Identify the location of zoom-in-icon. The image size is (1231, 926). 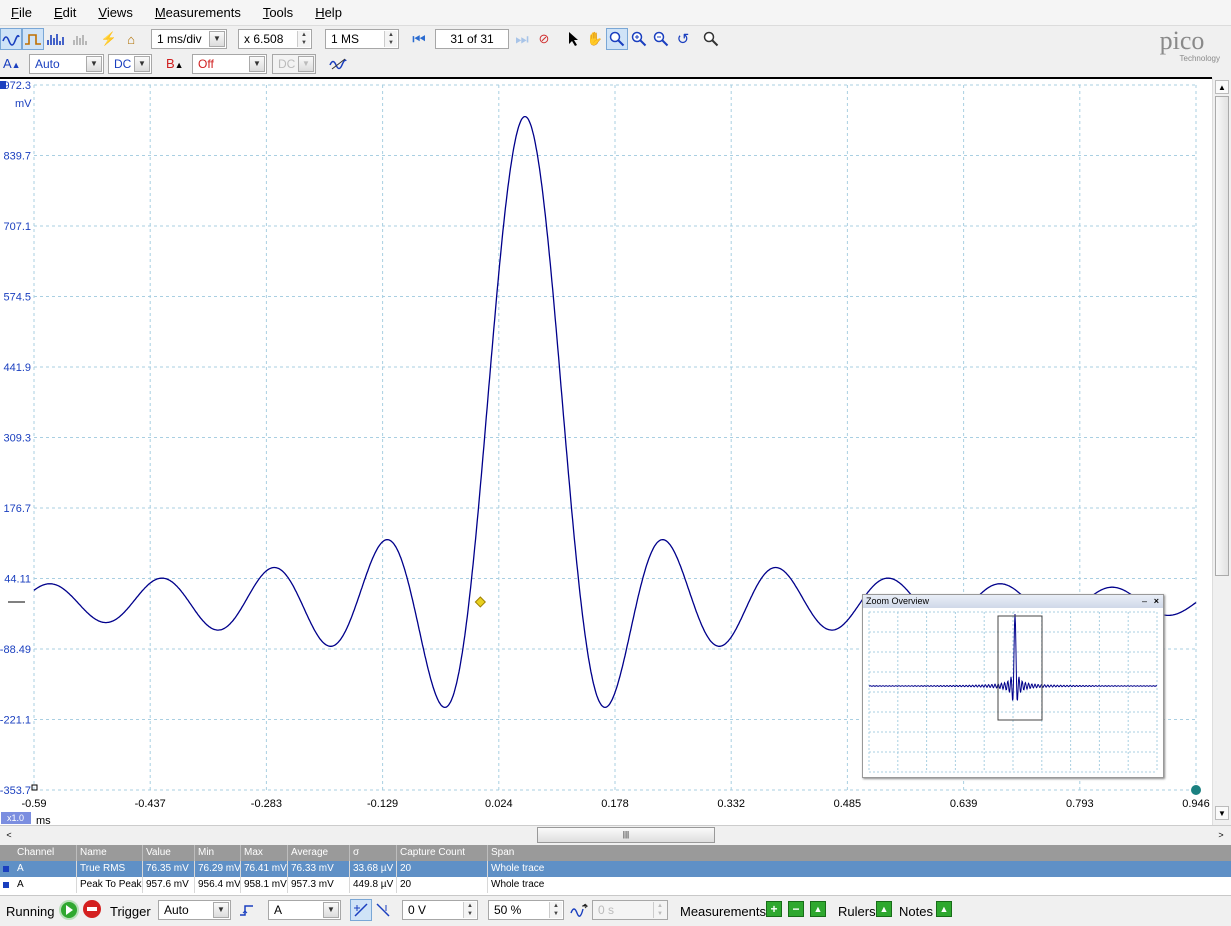
(639, 39).